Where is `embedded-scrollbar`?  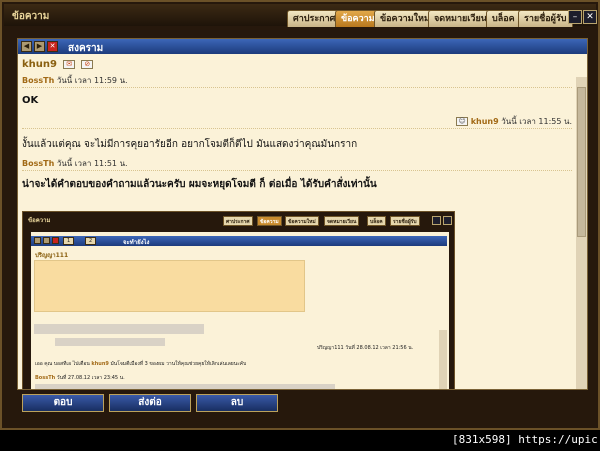 embedded-scrollbar is located at coordinates (443, 359).